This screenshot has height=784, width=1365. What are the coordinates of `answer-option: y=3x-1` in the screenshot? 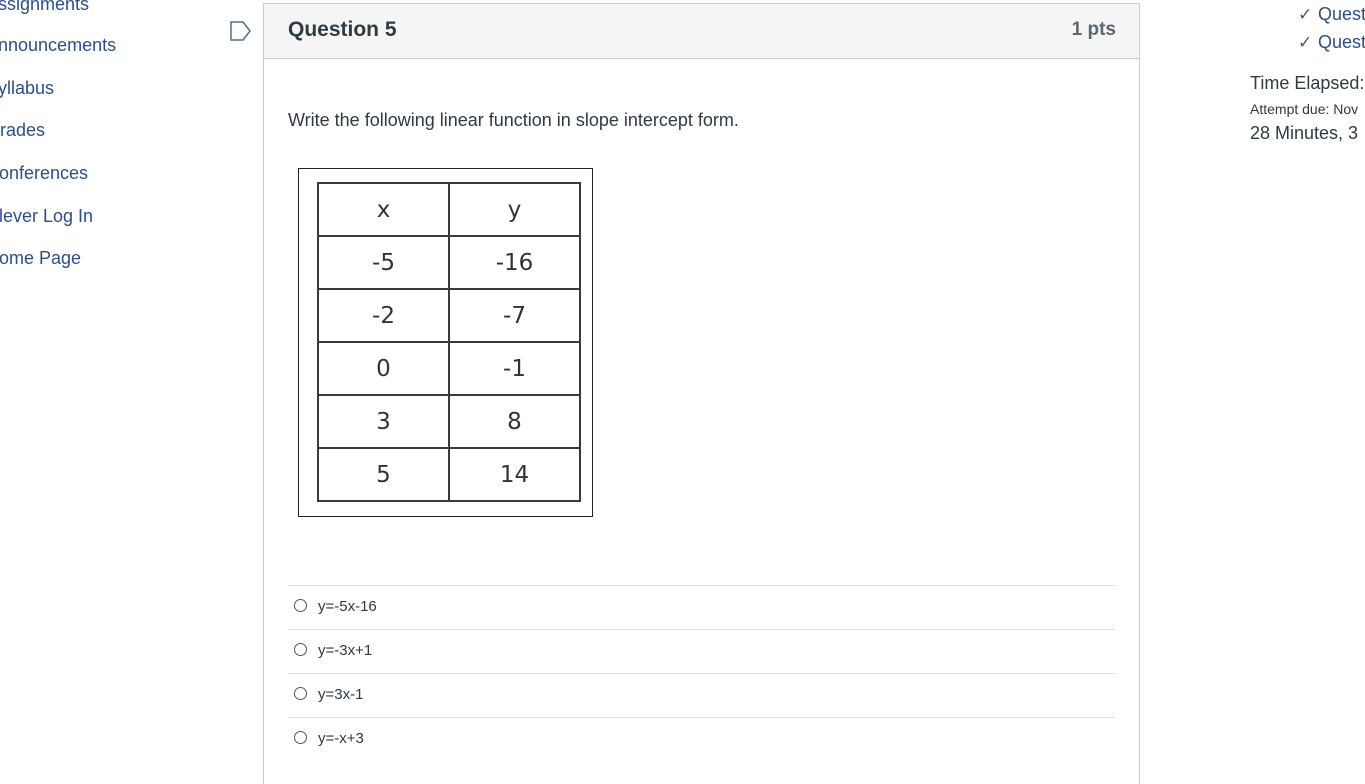 It's located at (701, 695).